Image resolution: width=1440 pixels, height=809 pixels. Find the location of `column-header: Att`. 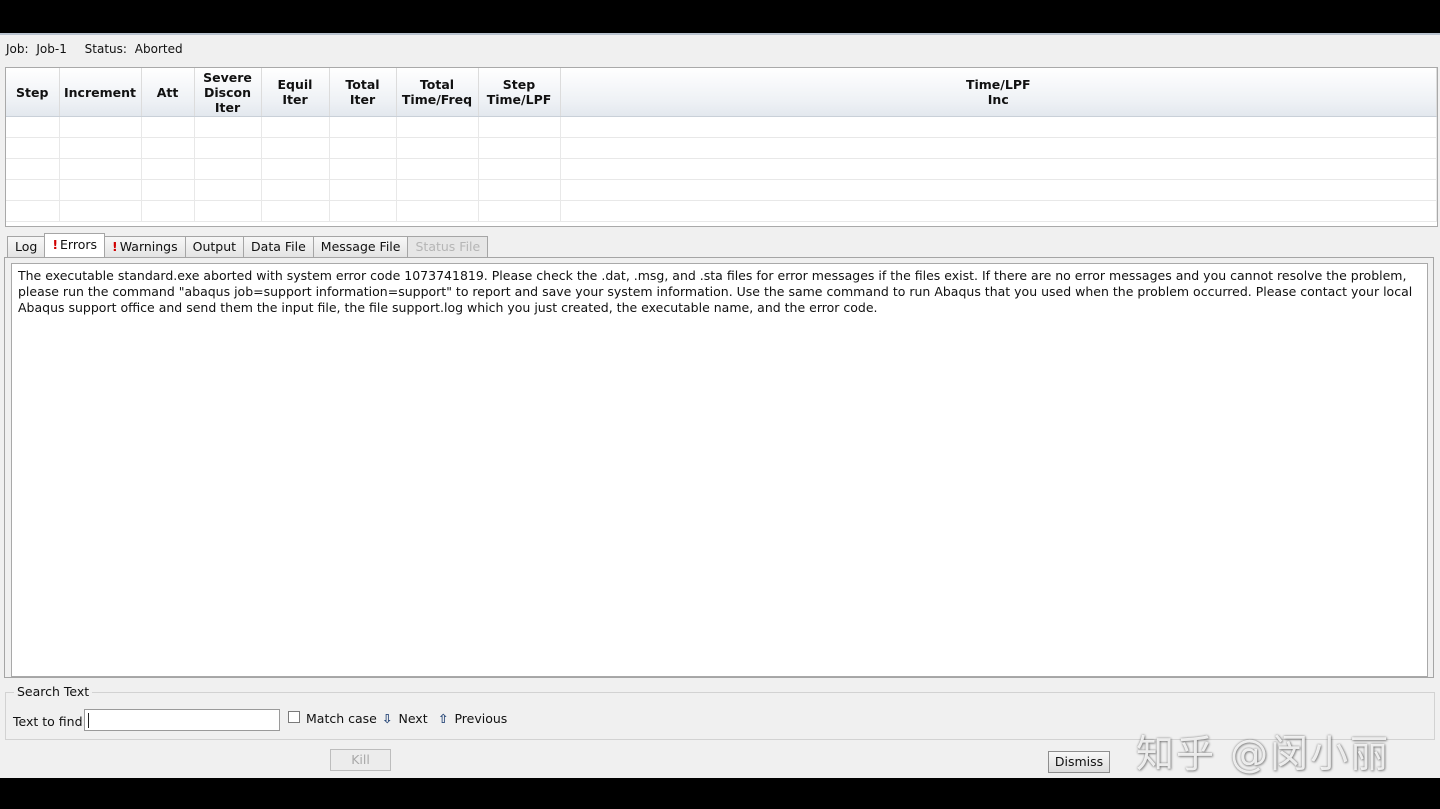

column-header: Att is located at coordinates (168, 92).